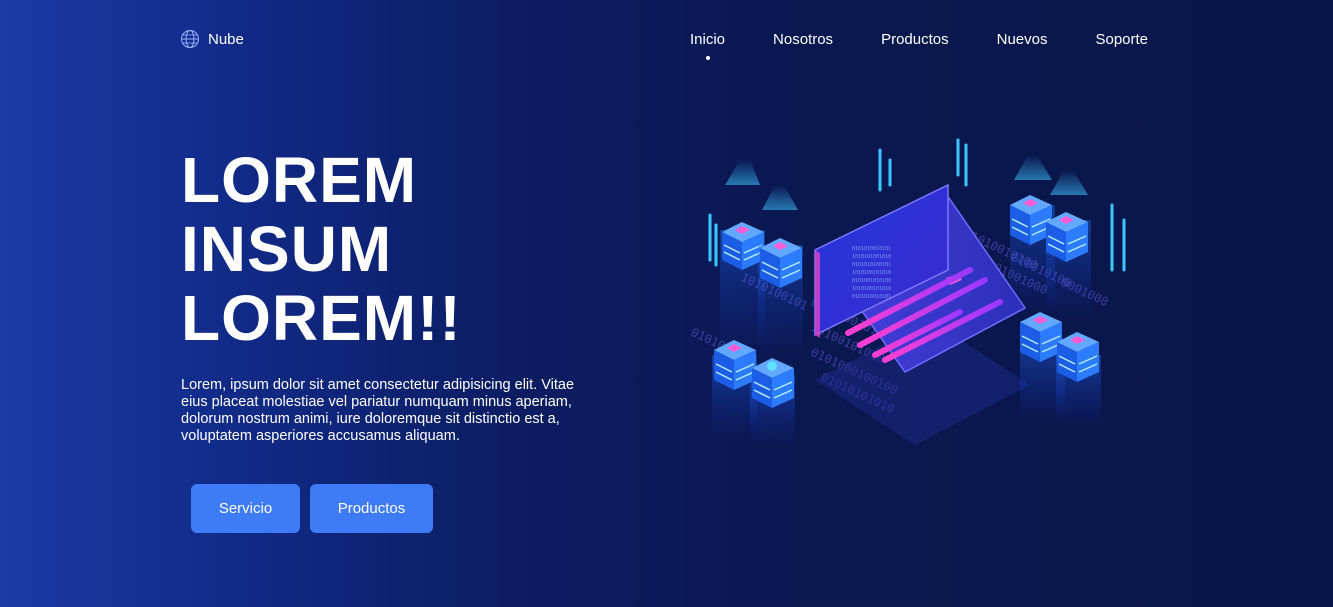 This screenshot has height=607, width=1333. Describe the element at coordinates (803, 39) in the screenshot. I see `nav-link-nosotros: Nosotros` at that location.